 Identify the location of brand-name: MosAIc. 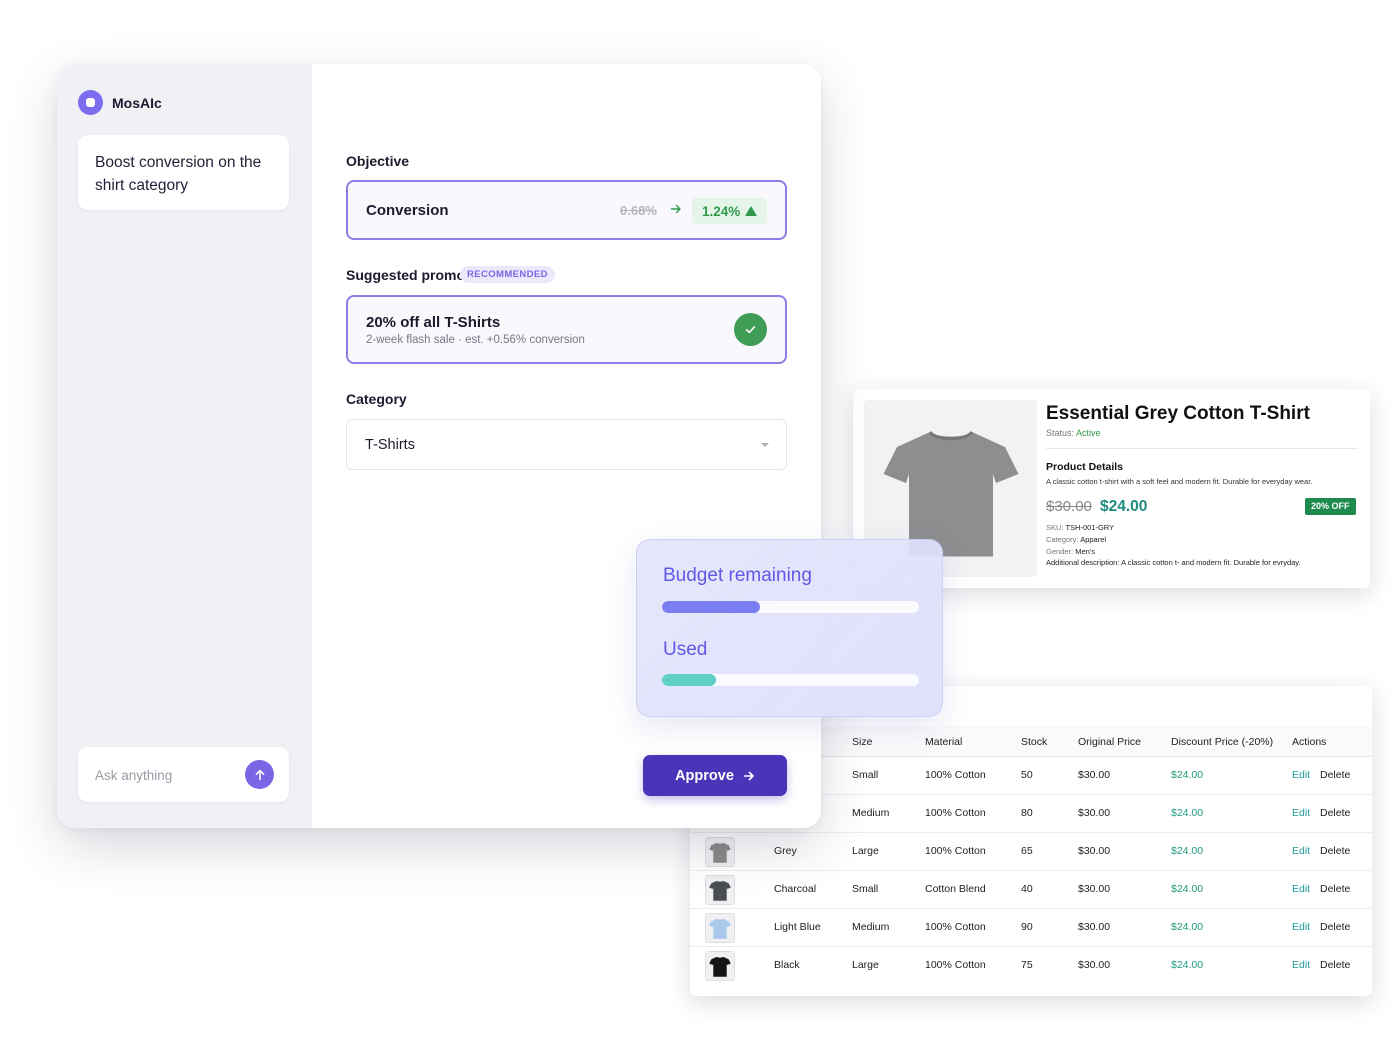
(137, 102).